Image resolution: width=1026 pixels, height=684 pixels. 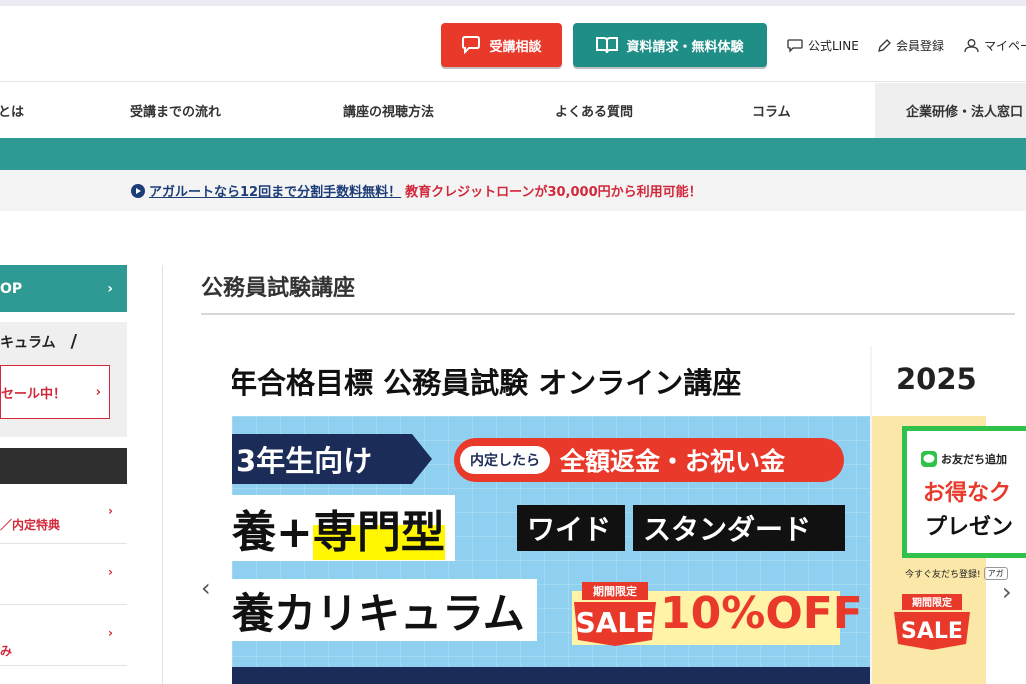 I want to click on nav-item-viewing: 講座の視聴方法, so click(x=388, y=110).